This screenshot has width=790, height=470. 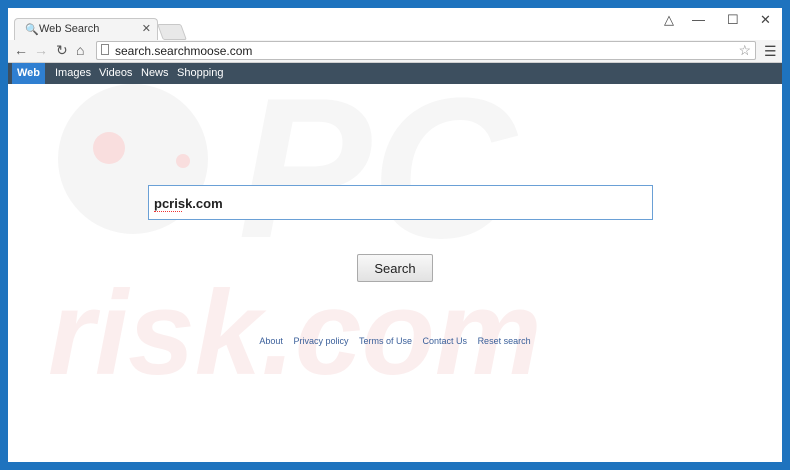 What do you see at coordinates (155, 73) in the screenshot?
I see `nav-item-news: News` at bounding box center [155, 73].